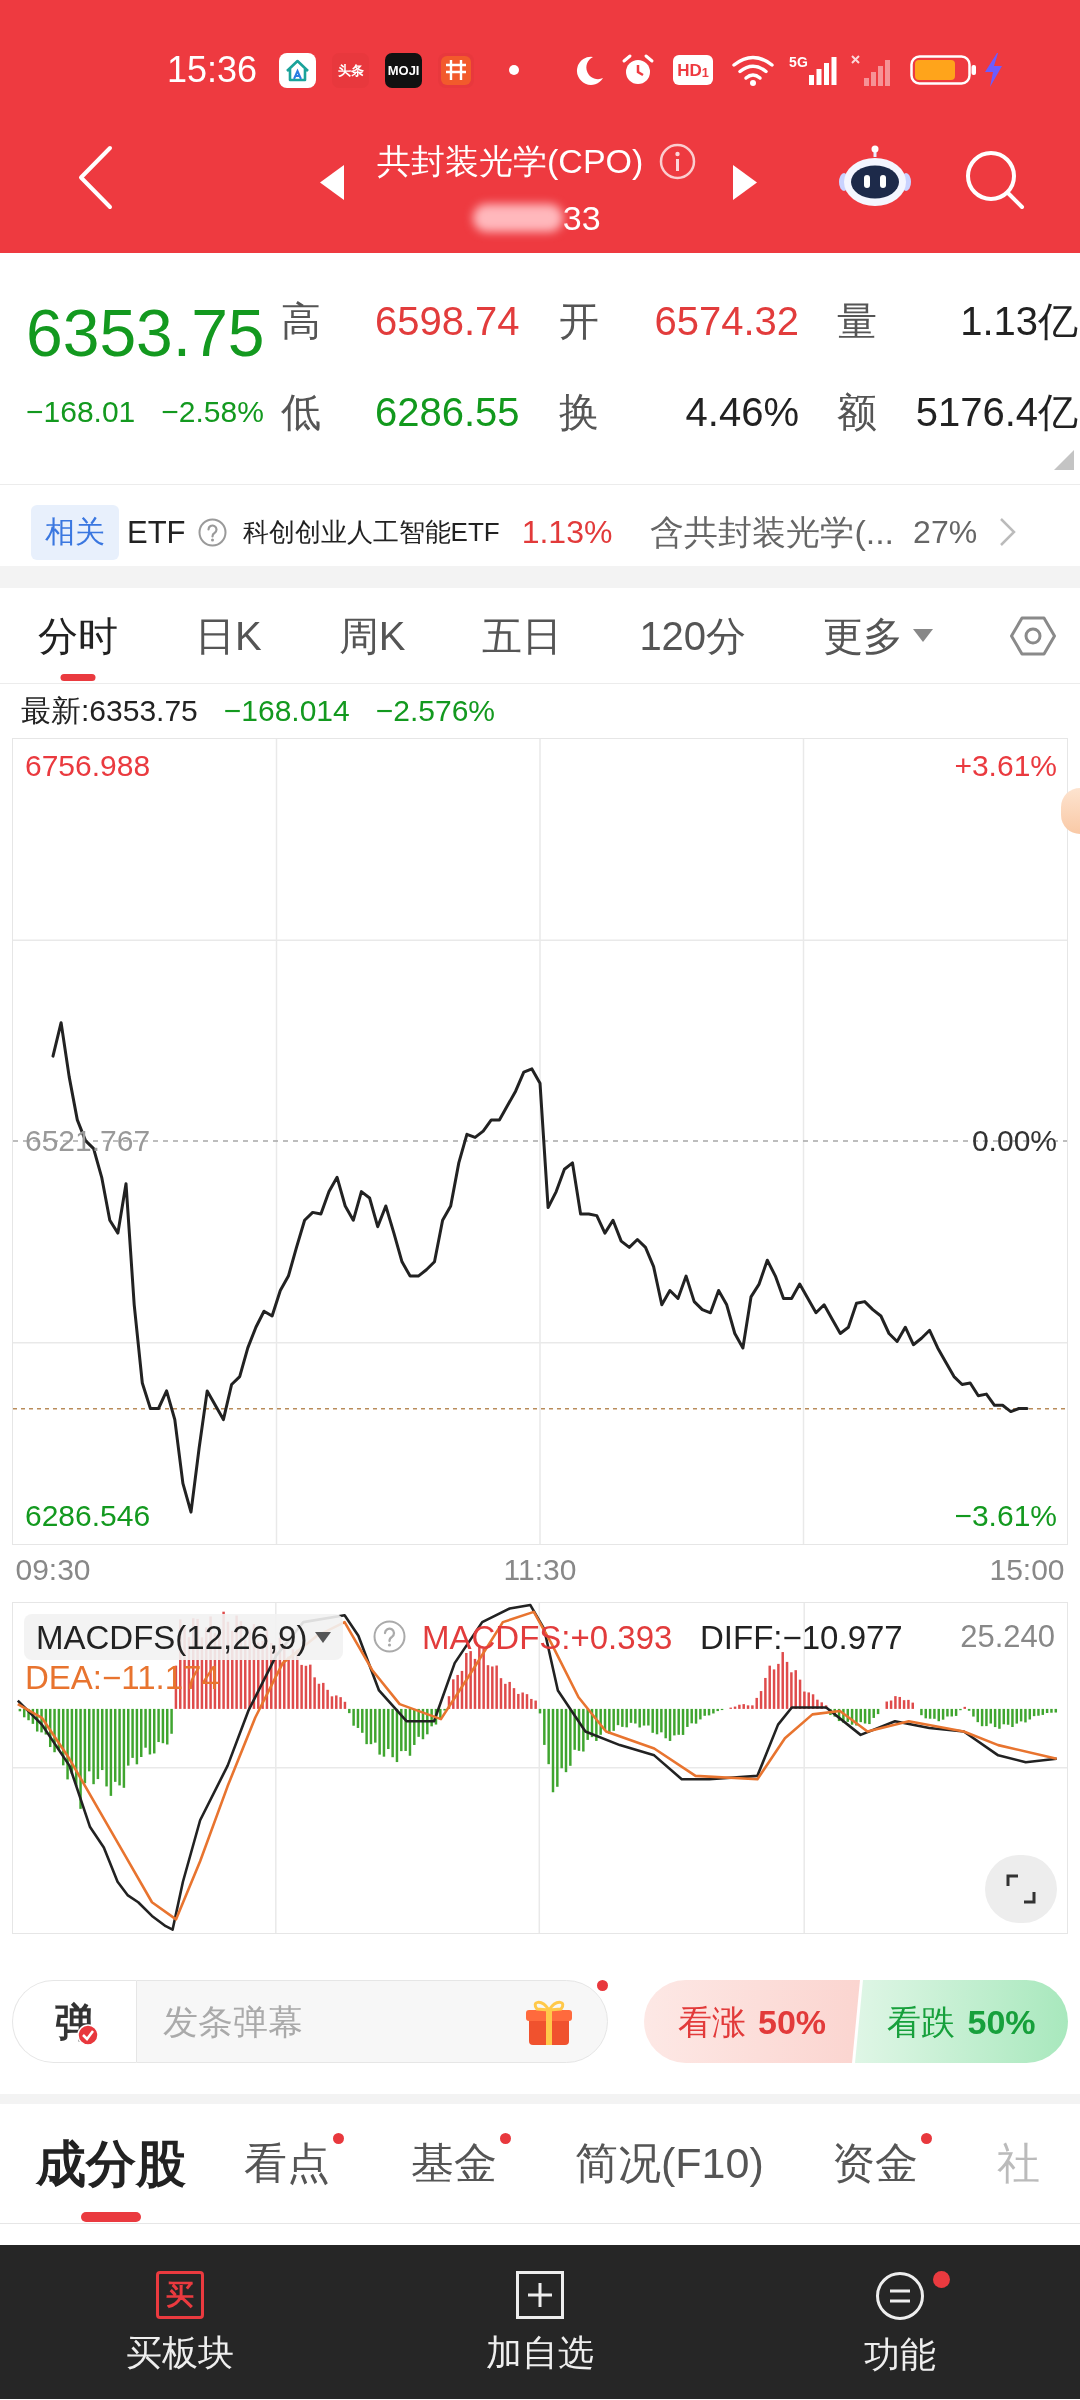  Describe the element at coordinates (212, 412) in the screenshot. I see `price-change-percent: −2.58%` at that location.